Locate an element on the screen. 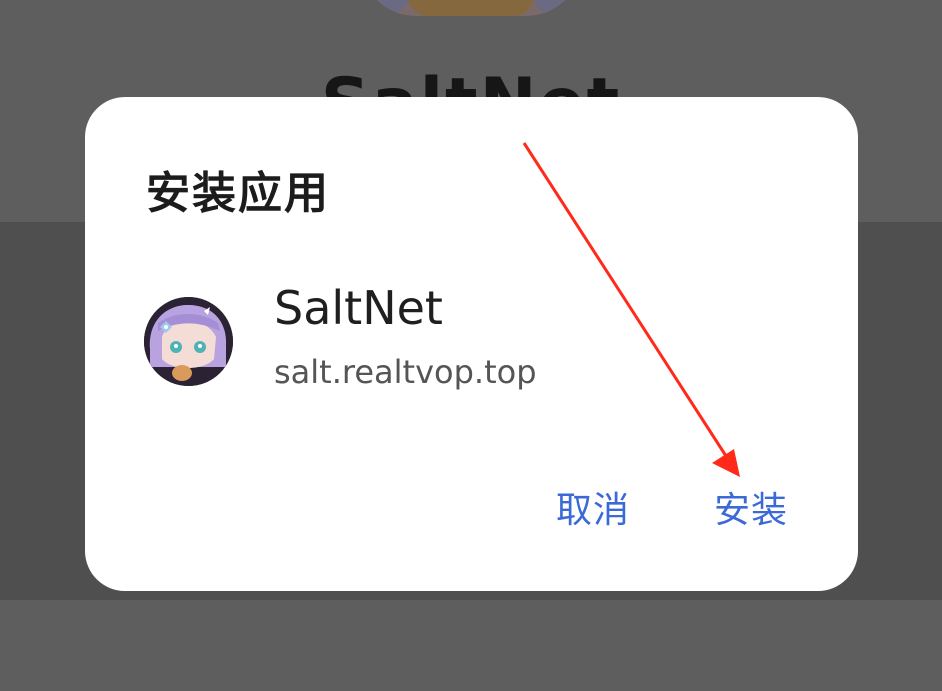 The height and width of the screenshot is (691, 942). background-footer is located at coordinates (471, 645).